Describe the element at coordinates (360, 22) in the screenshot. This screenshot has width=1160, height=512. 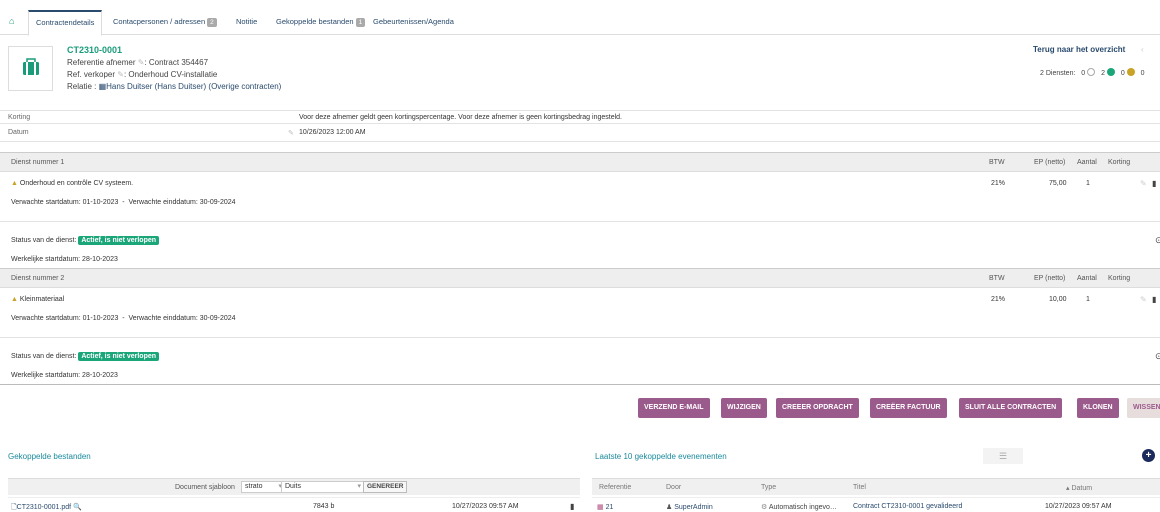
I see `count-badge: 1` at that location.